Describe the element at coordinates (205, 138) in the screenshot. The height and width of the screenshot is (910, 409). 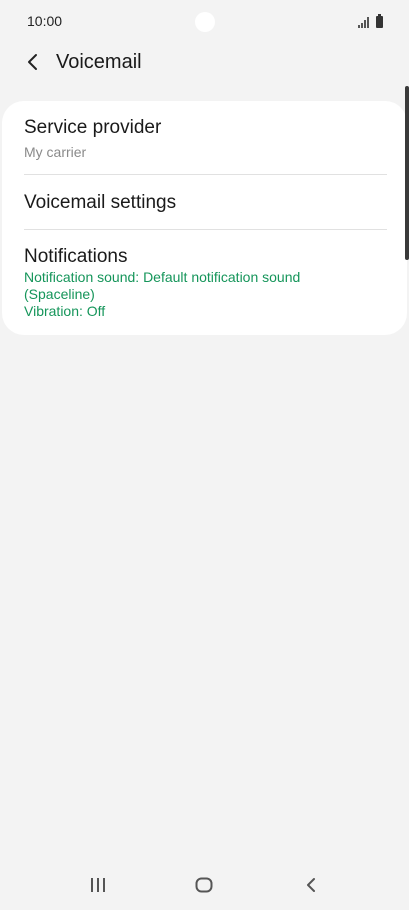
I see `service-provider-item: Service provider My carrier` at that location.